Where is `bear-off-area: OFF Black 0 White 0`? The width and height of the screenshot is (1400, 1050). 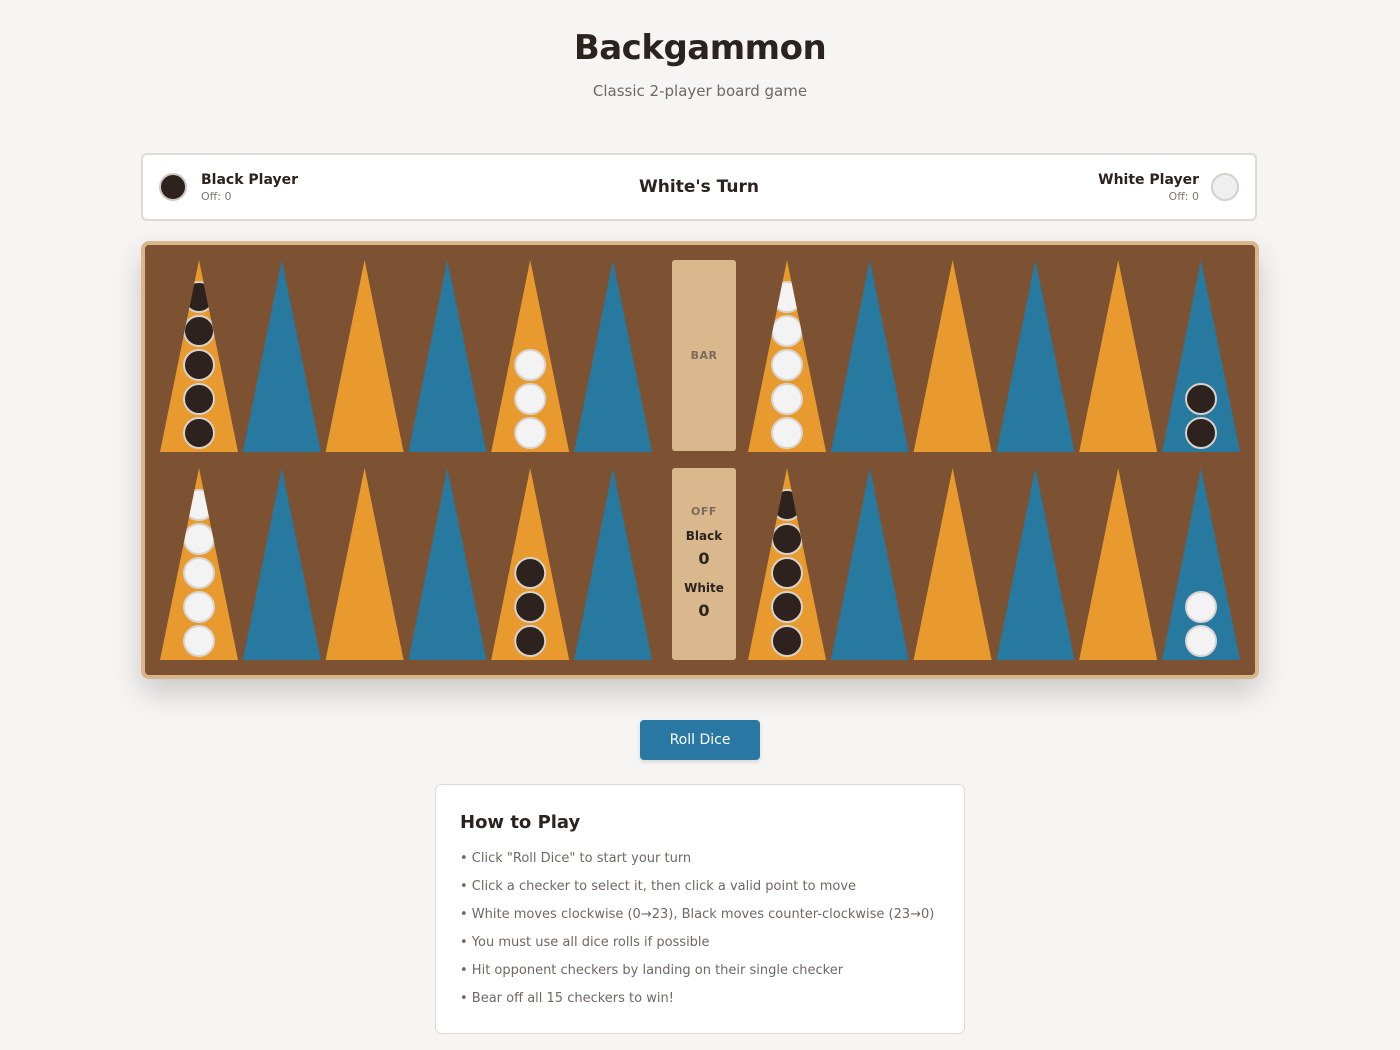 bear-off-area: OFF Black 0 White 0 is located at coordinates (704, 564).